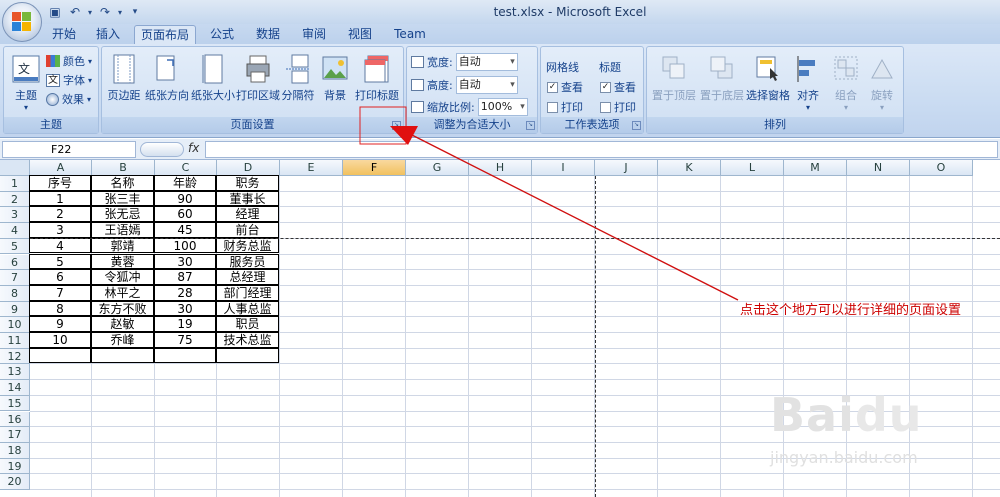 The height and width of the screenshot is (497, 1000). What do you see at coordinates (573, 216) in the screenshot?
I see `annotation-line` at bounding box center [573, 216].